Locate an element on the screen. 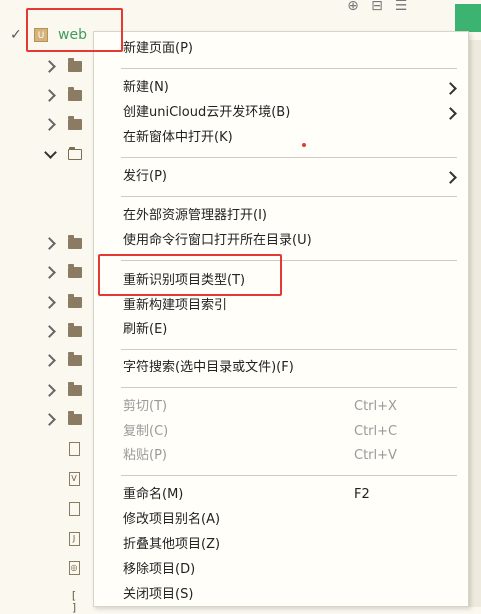 The image size is (481, 614). highlight-project-box is located at coordinates (74, 30).